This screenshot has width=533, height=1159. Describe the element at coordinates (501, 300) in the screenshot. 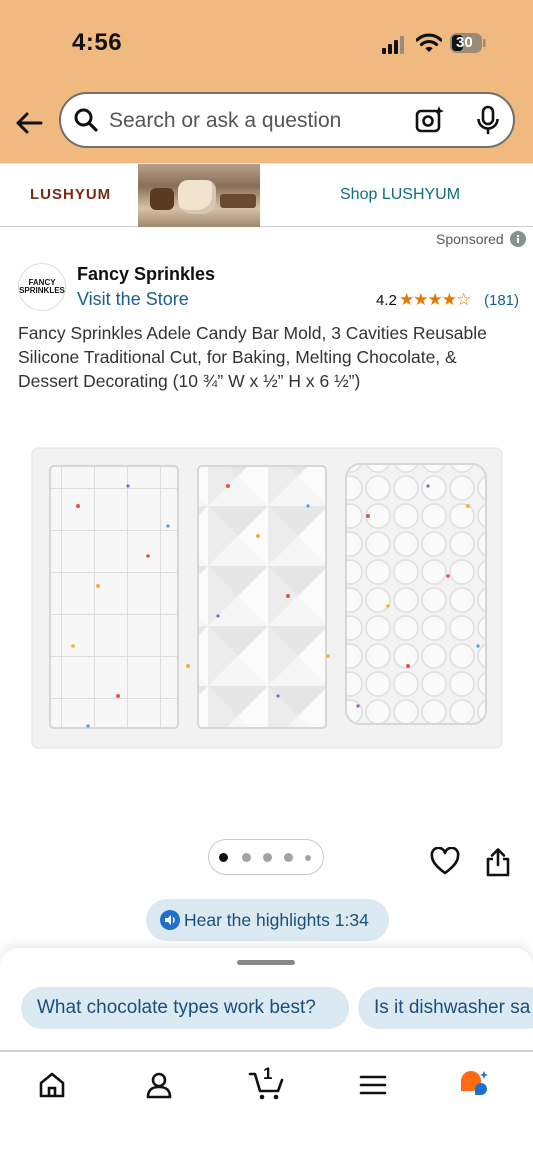

I see `review-count-link: (181)` at that location.